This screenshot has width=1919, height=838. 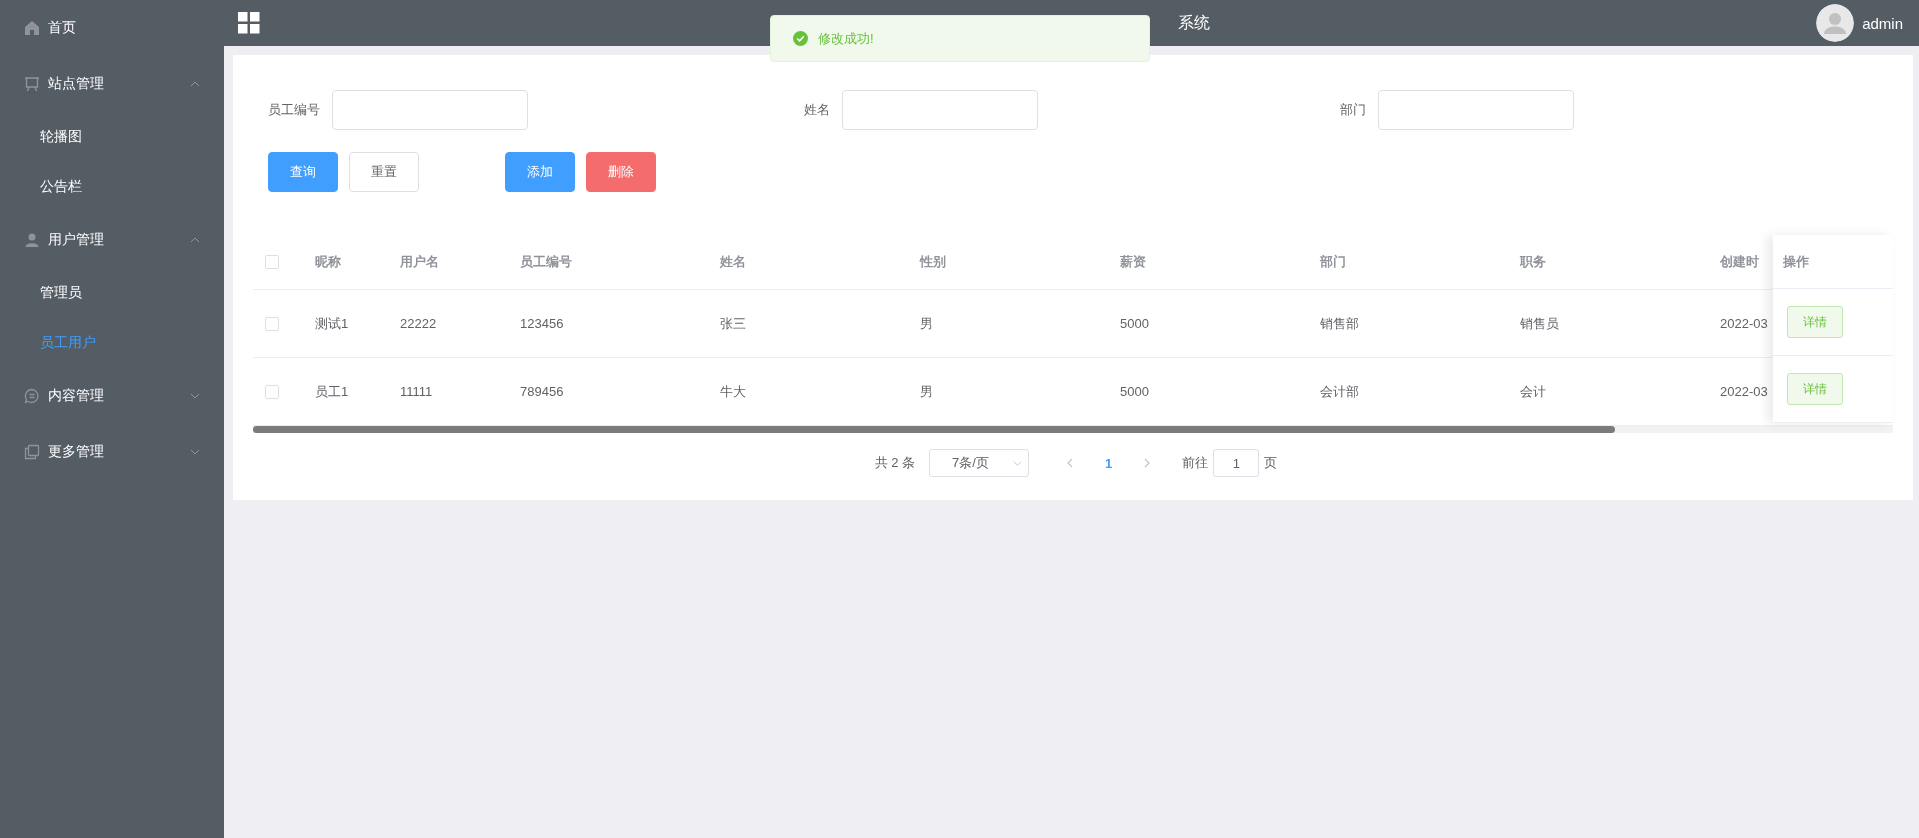 What do you see at coordinates (979, 463) in the screenshot?
I see `page-size-select: 7条/页` at bounding box center [979, 463].